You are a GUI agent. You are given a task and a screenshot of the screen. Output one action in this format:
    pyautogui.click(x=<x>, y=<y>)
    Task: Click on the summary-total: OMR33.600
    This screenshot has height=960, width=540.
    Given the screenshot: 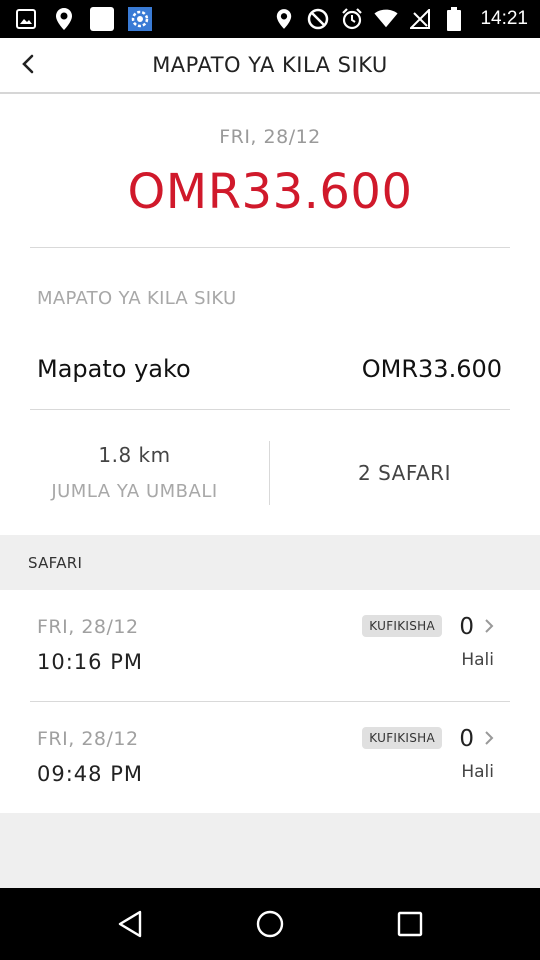 What is the action you would take?
    pyautogui.click(x=270, y=192)
    